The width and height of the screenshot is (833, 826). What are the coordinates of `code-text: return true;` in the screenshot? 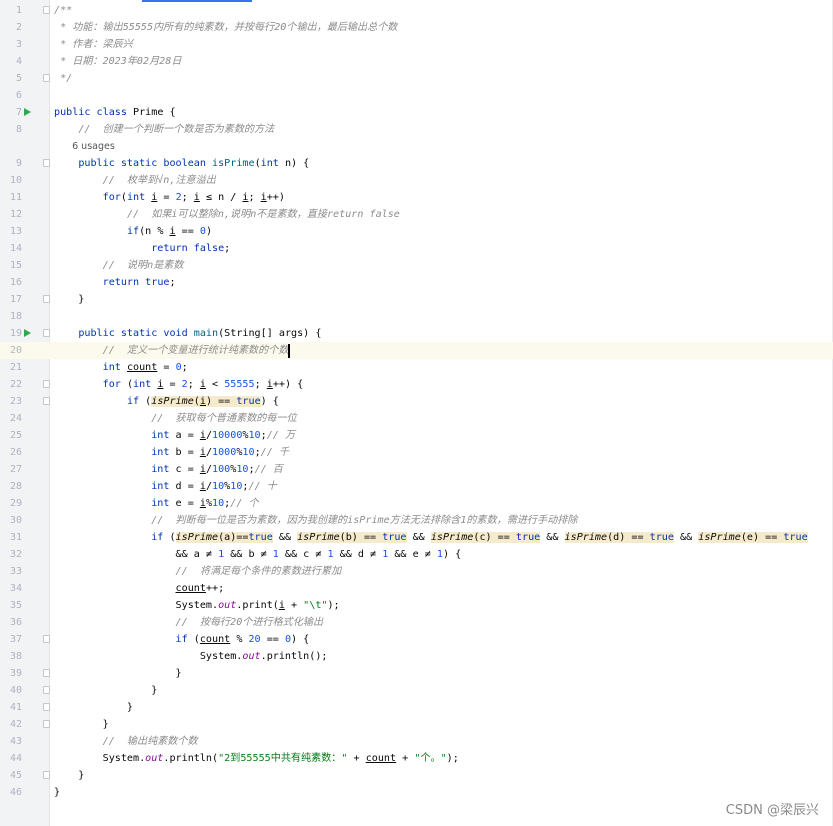 It's located at (115, 282).